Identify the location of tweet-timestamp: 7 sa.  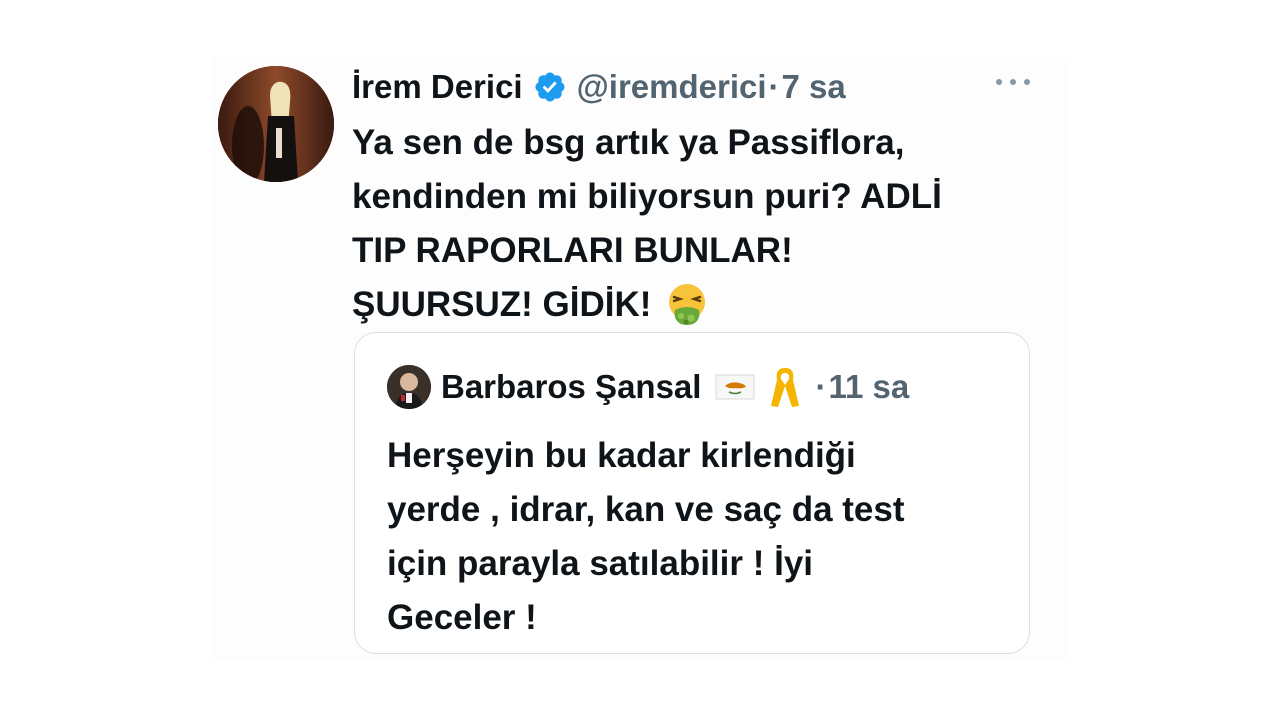
(814, 87).